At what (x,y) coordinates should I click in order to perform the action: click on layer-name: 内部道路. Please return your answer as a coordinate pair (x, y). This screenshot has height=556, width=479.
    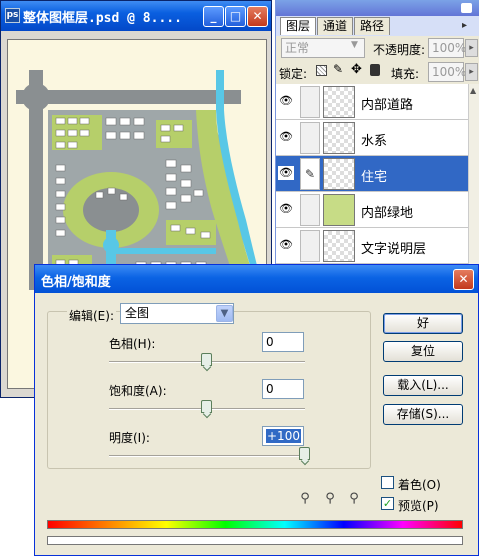
    Looking at the image, I should click on (387, 105).